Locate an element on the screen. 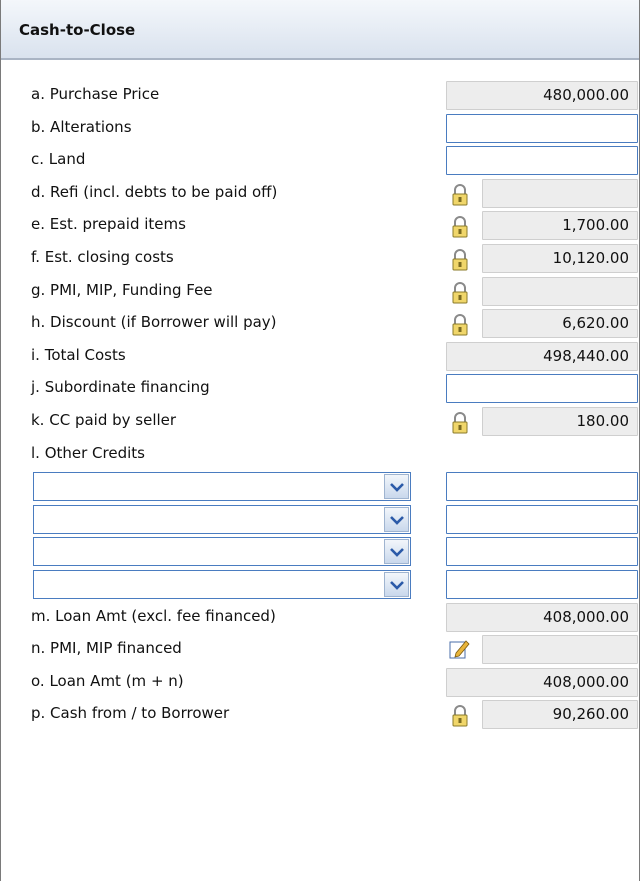 The width and height of the screenshot is (643, 881). discount-label: h. Discount (if Borrower will pay) is located at coordinates (154, 322).